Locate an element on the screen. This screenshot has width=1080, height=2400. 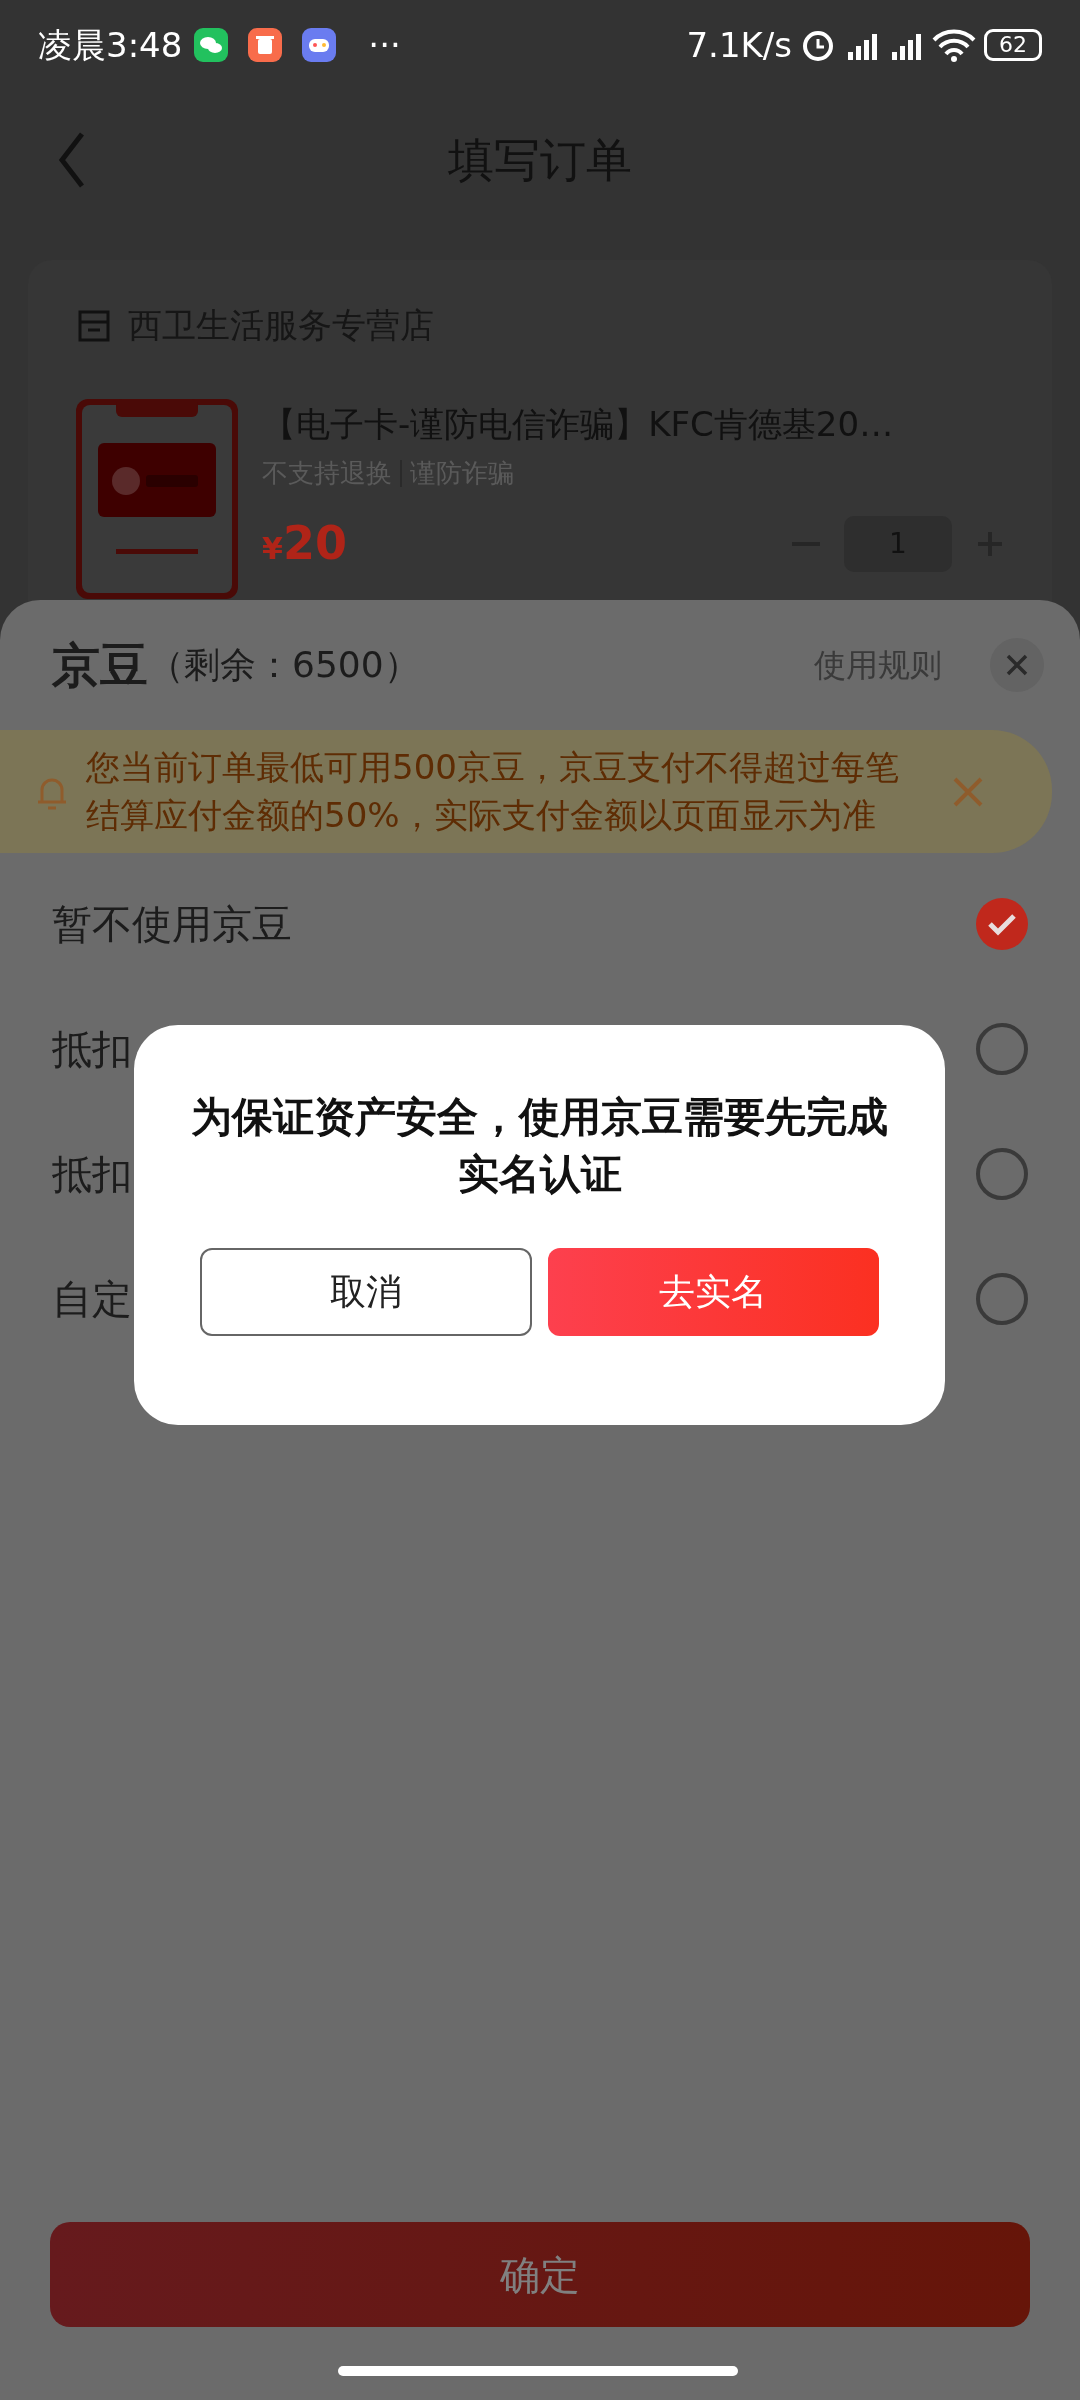
battery-level: 62 is located at coordinates (1013, 45).